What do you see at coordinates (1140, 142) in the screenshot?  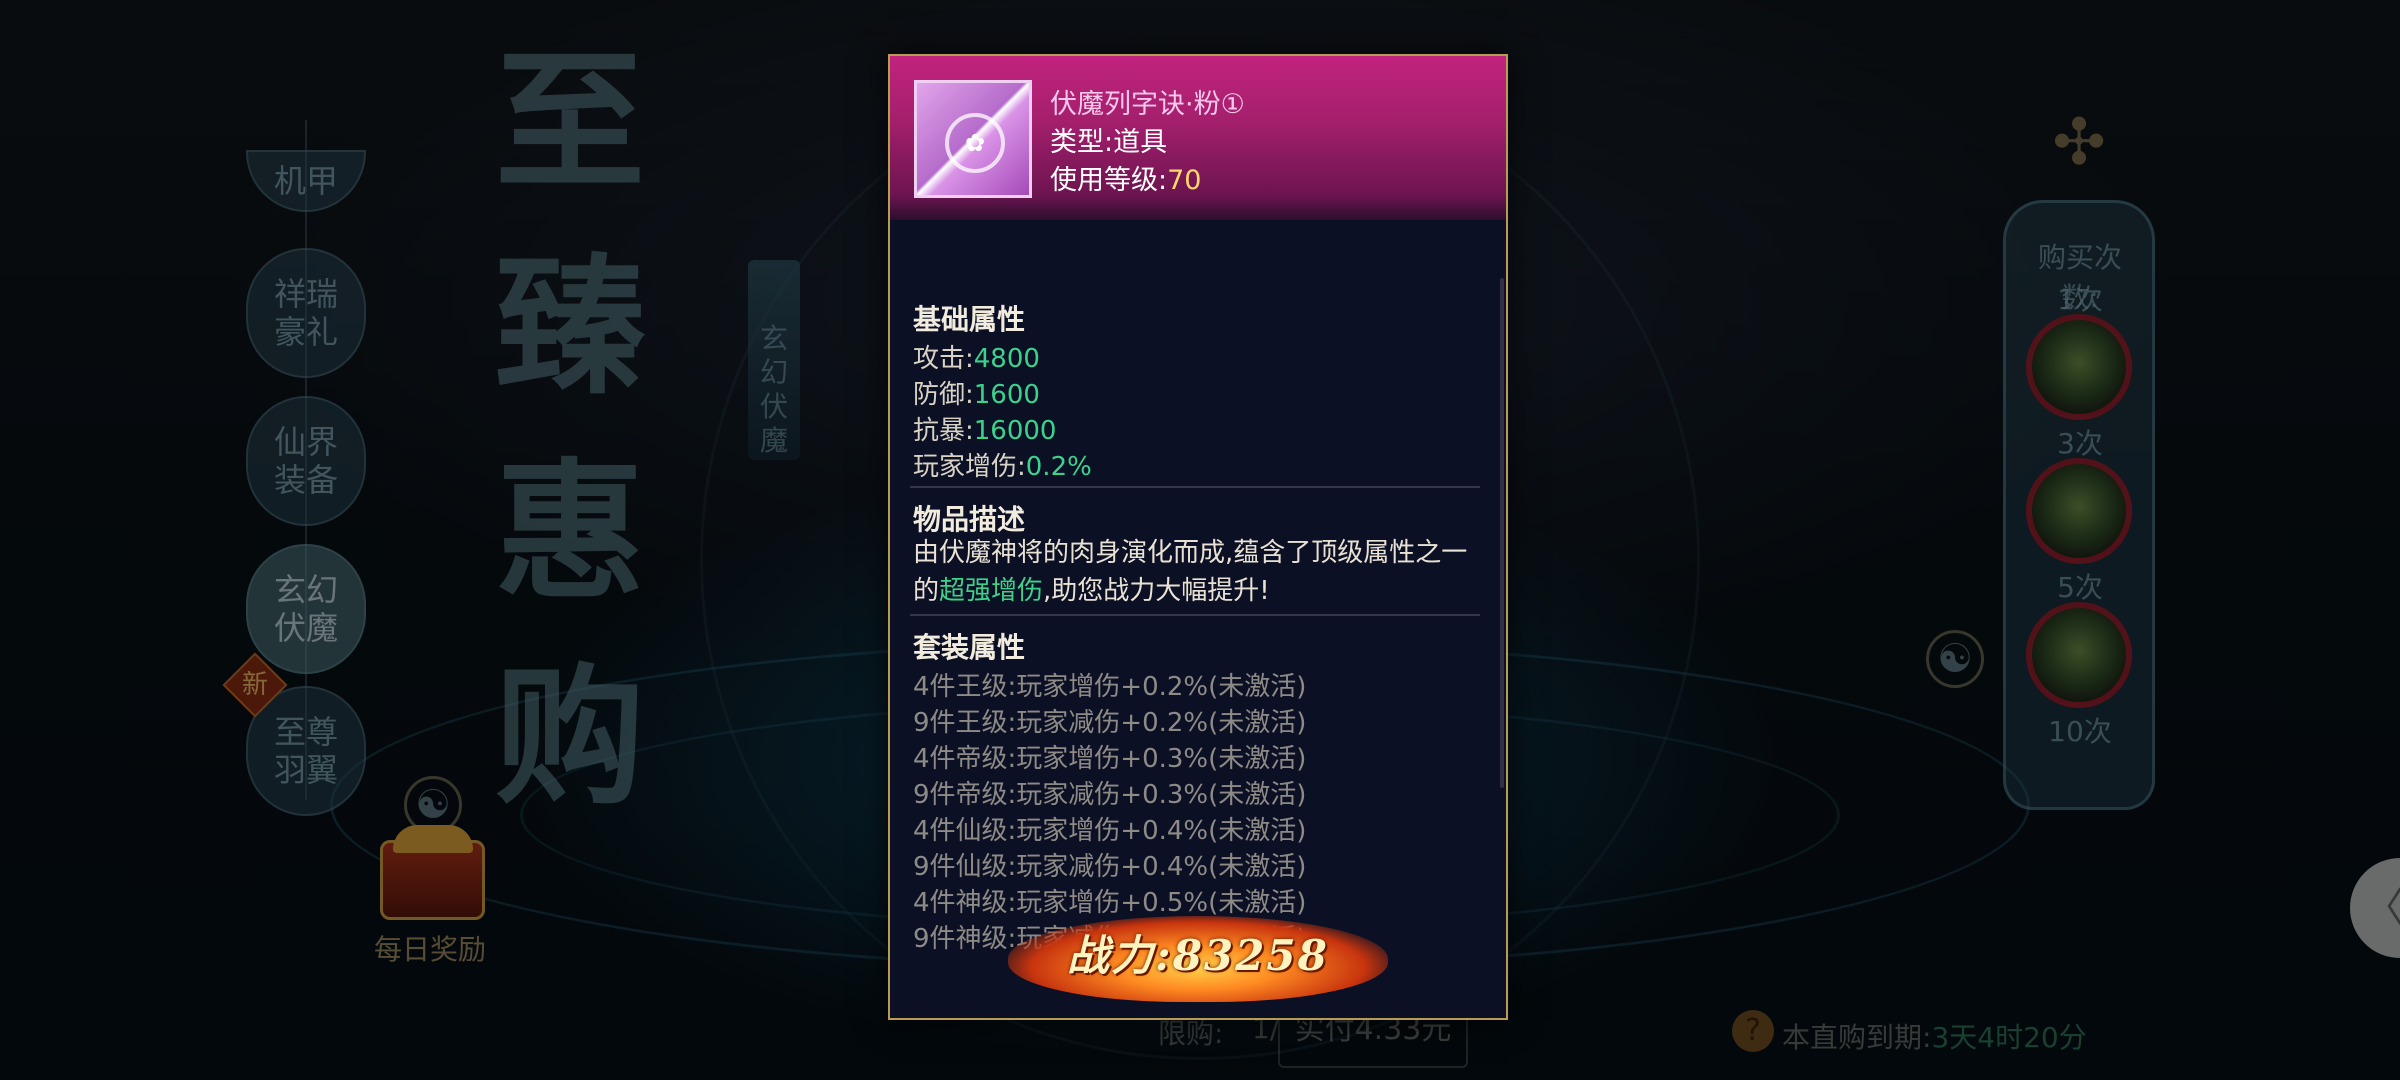 I see `item-type-value: 道具` at bounding box center [1140, 142].